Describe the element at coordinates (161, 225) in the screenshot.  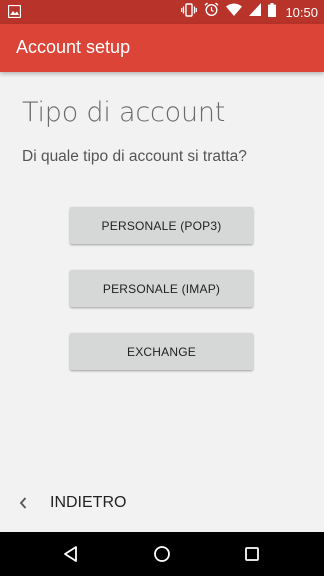
I see `personal-pop3-button: PERSONALE (POP3)` at that location.